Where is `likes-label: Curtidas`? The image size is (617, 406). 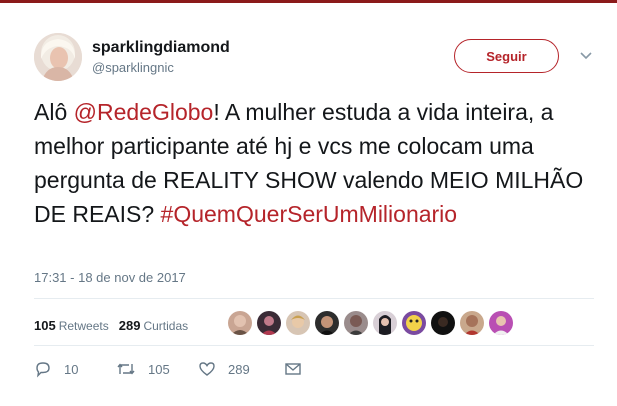
likes-label: Curtidas is located at coordinates (166, 325).